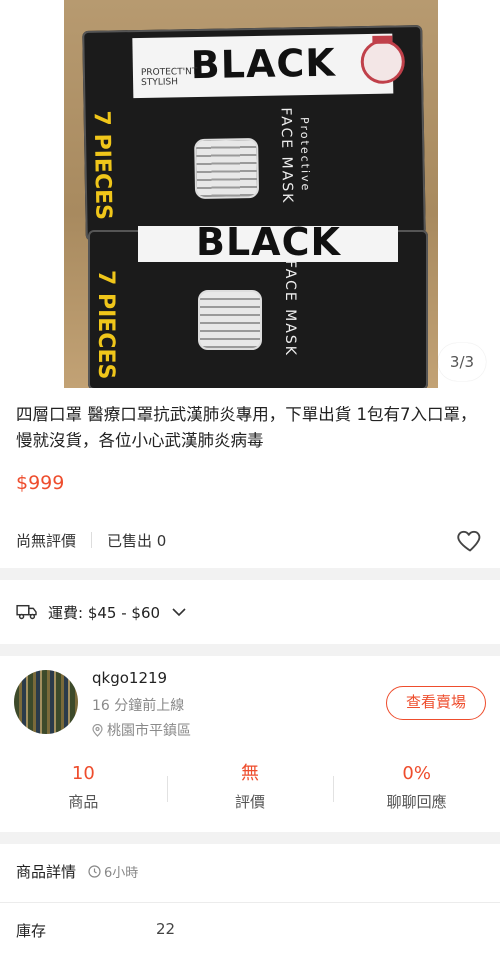  I want to click on seller-stat-label: 評價, so click(250, 802).